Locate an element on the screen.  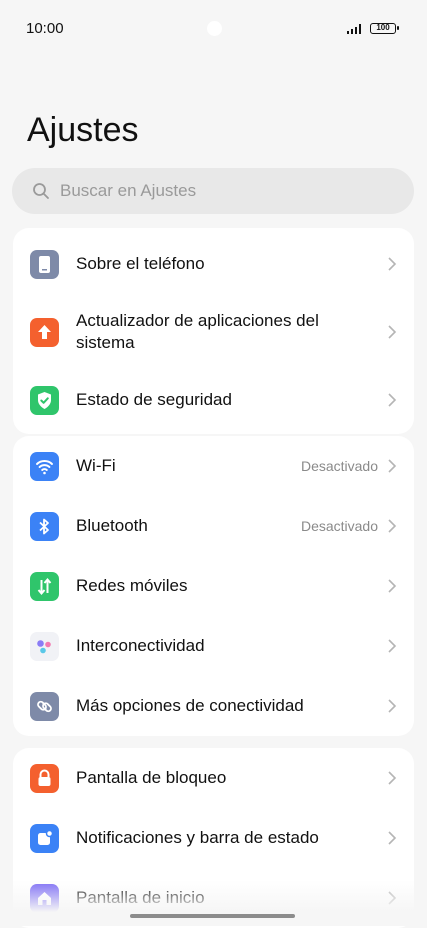
camera-cutout is located at coordinates (214, 28).